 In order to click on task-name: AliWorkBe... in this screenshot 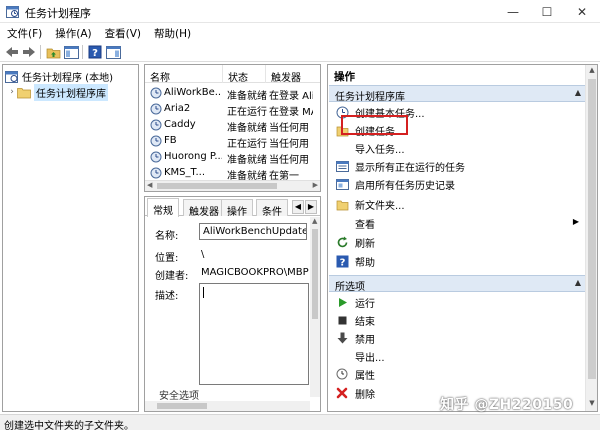, I will do `click(193, 92)`.